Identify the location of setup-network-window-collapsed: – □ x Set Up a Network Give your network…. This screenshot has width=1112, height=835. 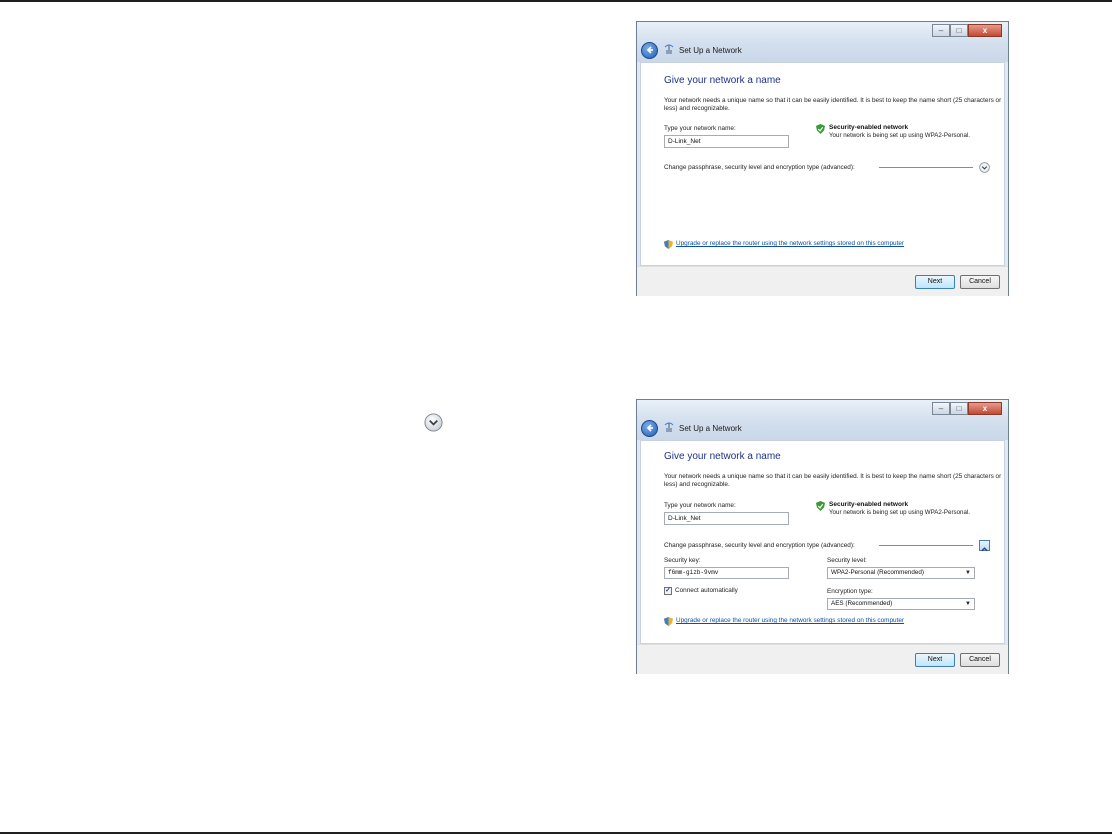
(822, 158).